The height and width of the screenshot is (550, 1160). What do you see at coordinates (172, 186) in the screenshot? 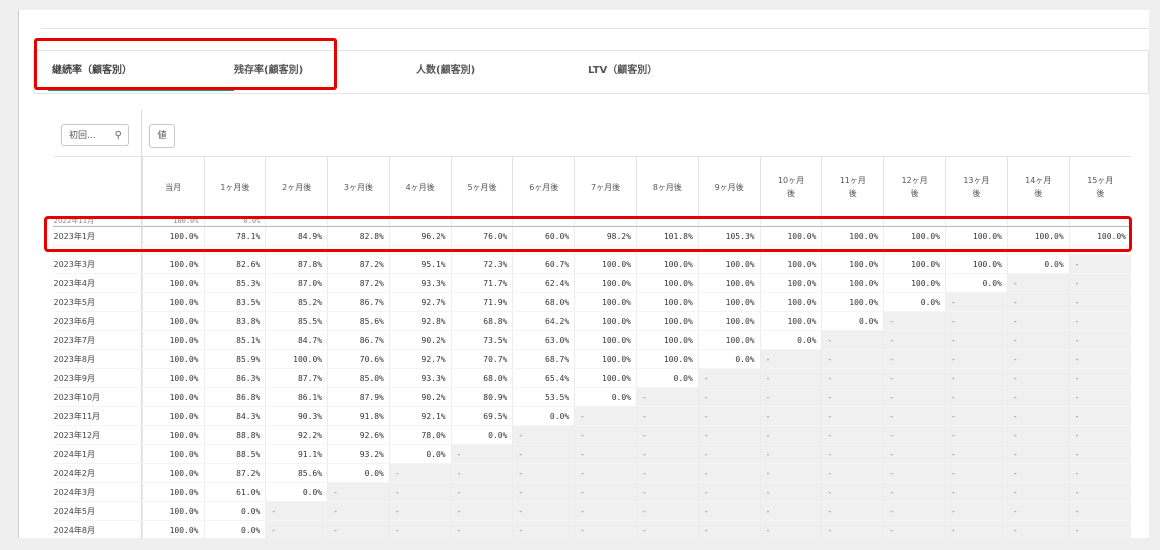
I see `column-header: 当月` at bounding box center [172, 186].